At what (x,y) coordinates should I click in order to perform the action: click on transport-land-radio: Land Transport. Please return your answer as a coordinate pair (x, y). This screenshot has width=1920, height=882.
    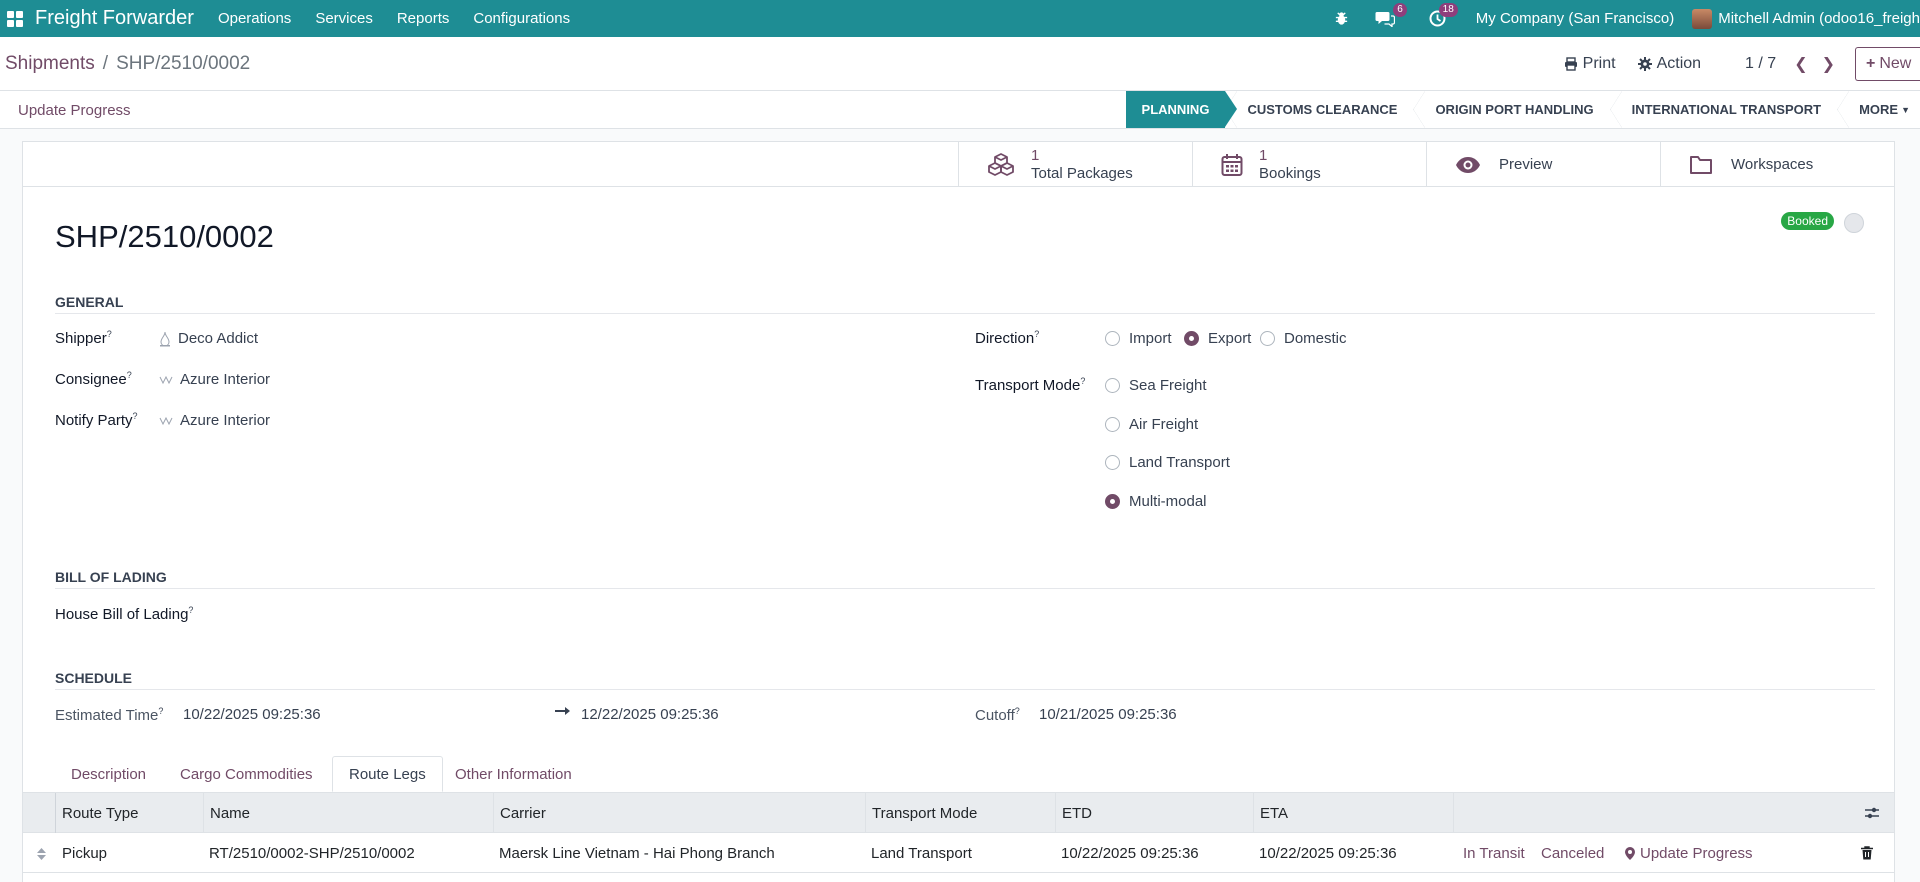
    Looking at the image, I should click on (1167, 462).